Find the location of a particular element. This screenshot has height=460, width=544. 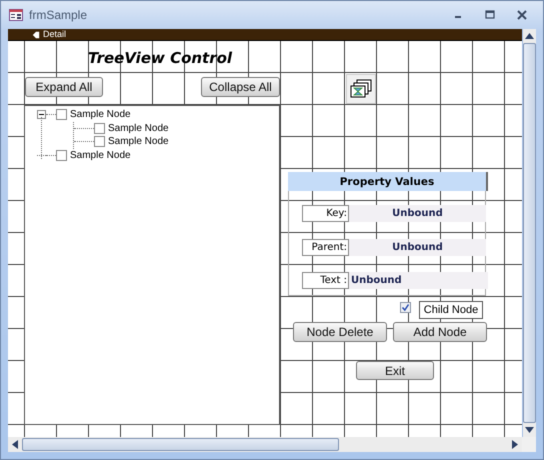

scroll-up-icon is located at coordinates (529, 36).